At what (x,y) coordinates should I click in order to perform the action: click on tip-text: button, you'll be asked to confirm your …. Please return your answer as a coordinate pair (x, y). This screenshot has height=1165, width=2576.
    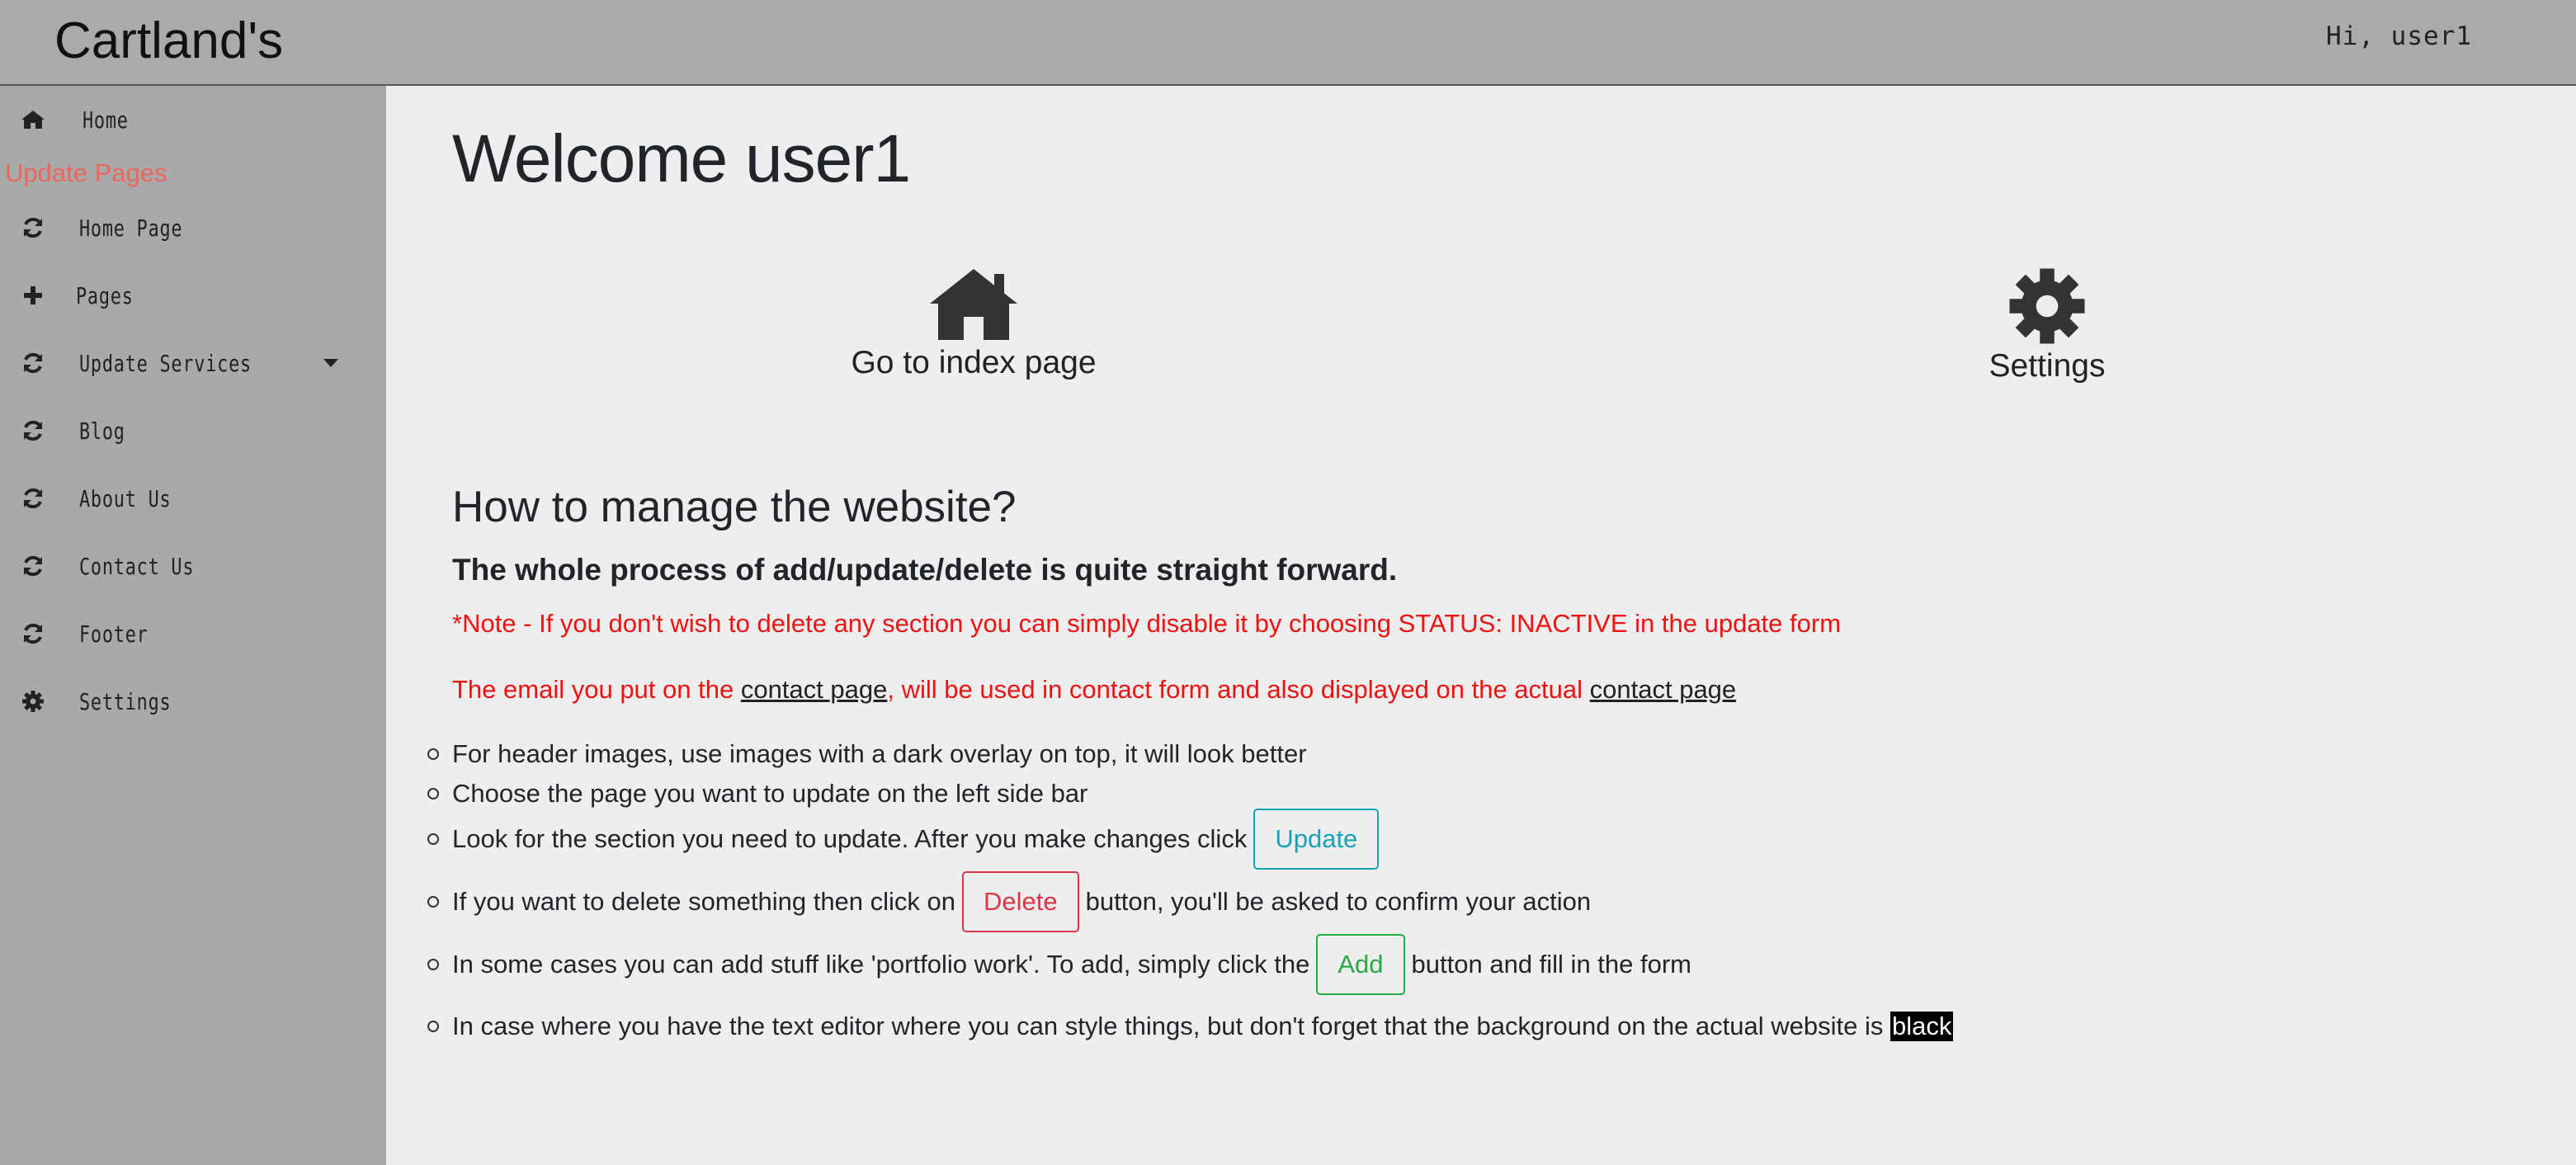
    Looking at the image, I should click on (1338, 902).